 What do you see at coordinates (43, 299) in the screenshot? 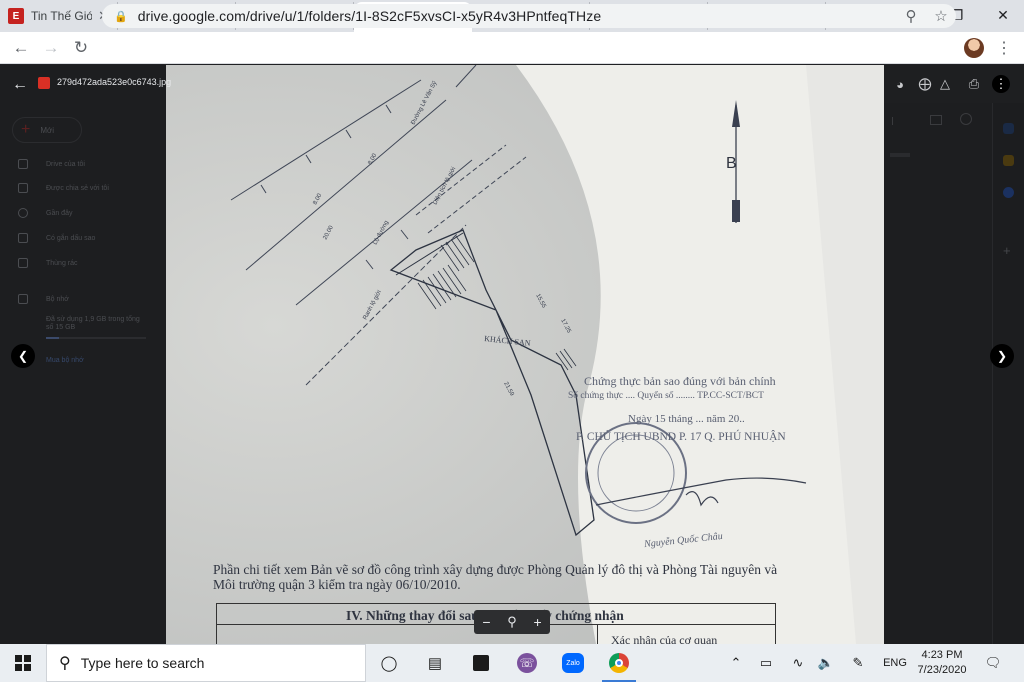
I see `sidebar-item-storage: Bộ nhớ` at bounding box center [43, 299].